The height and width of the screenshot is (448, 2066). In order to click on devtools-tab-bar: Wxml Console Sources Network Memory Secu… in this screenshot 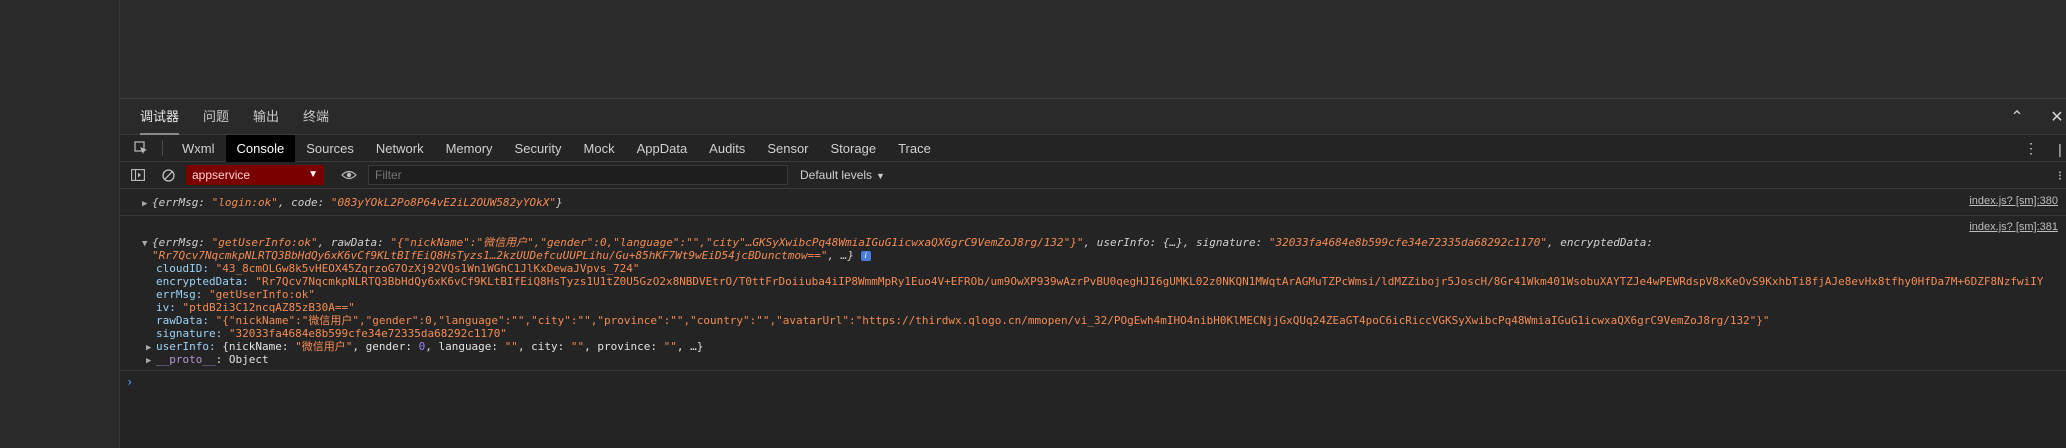, I will do `click(1093, 148)`.